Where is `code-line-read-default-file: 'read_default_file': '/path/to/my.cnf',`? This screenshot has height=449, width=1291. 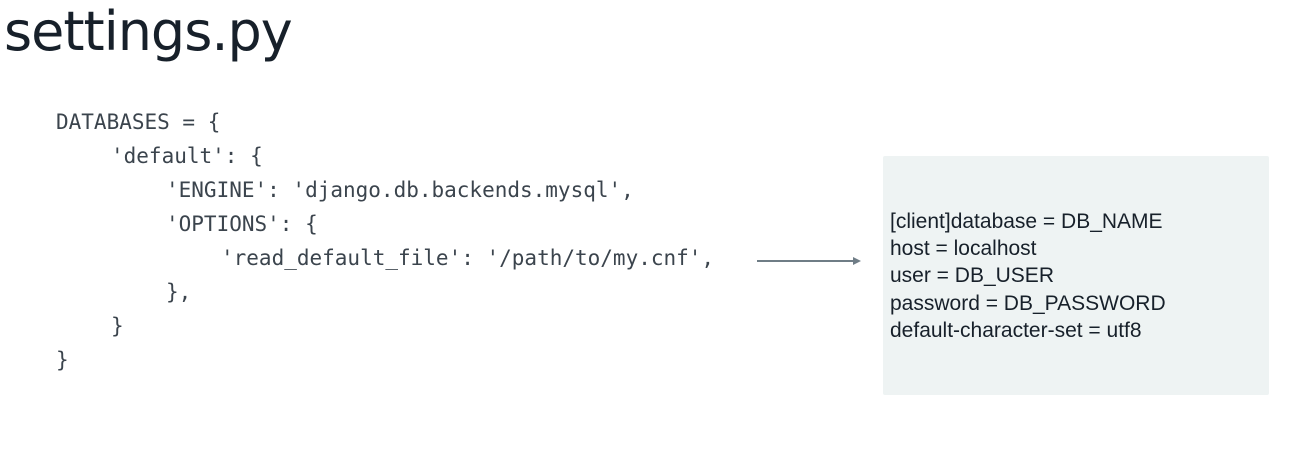 code-line-read-default-file: 'read_default_file': '/path/to/my.cnf', is located at coordinates (468, 258).